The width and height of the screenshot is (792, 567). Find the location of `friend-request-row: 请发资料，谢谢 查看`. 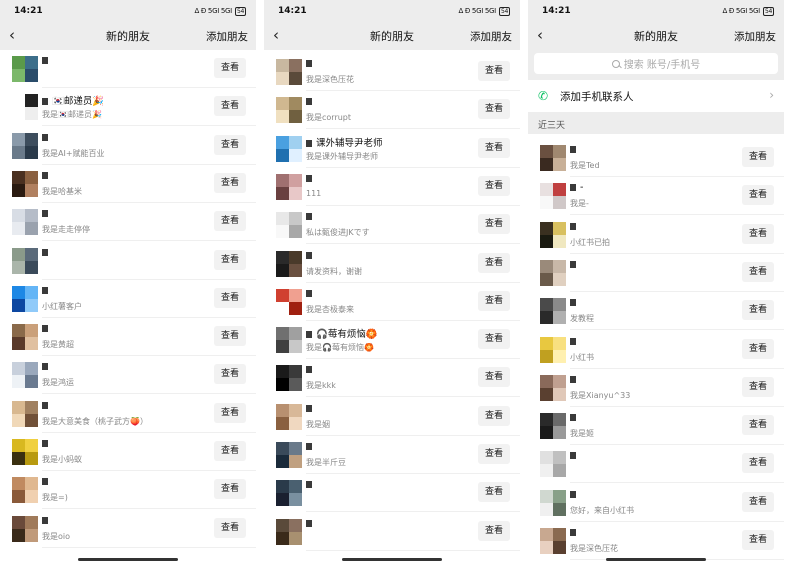

friend-request-row: 请发资料，谢谢 查看 is located at coordinates (392, 264).